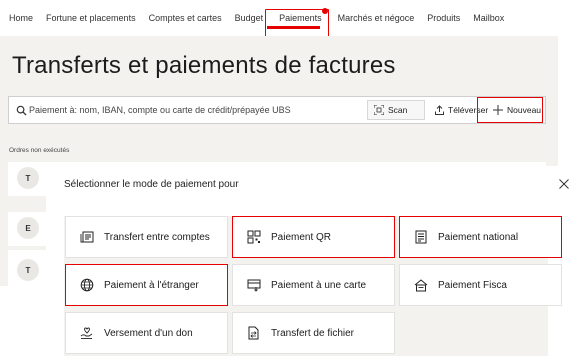 The image size is (580, 364). I want to click on nav-item-mailbox: Mailbox, so click(488, 18).